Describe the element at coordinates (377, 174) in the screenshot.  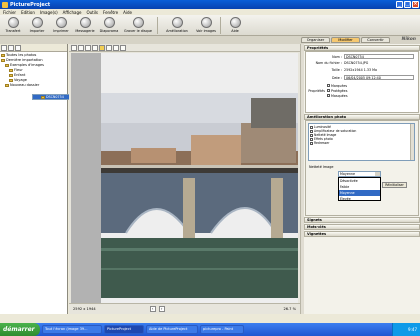
I see `chevron-down-icon` at that location.